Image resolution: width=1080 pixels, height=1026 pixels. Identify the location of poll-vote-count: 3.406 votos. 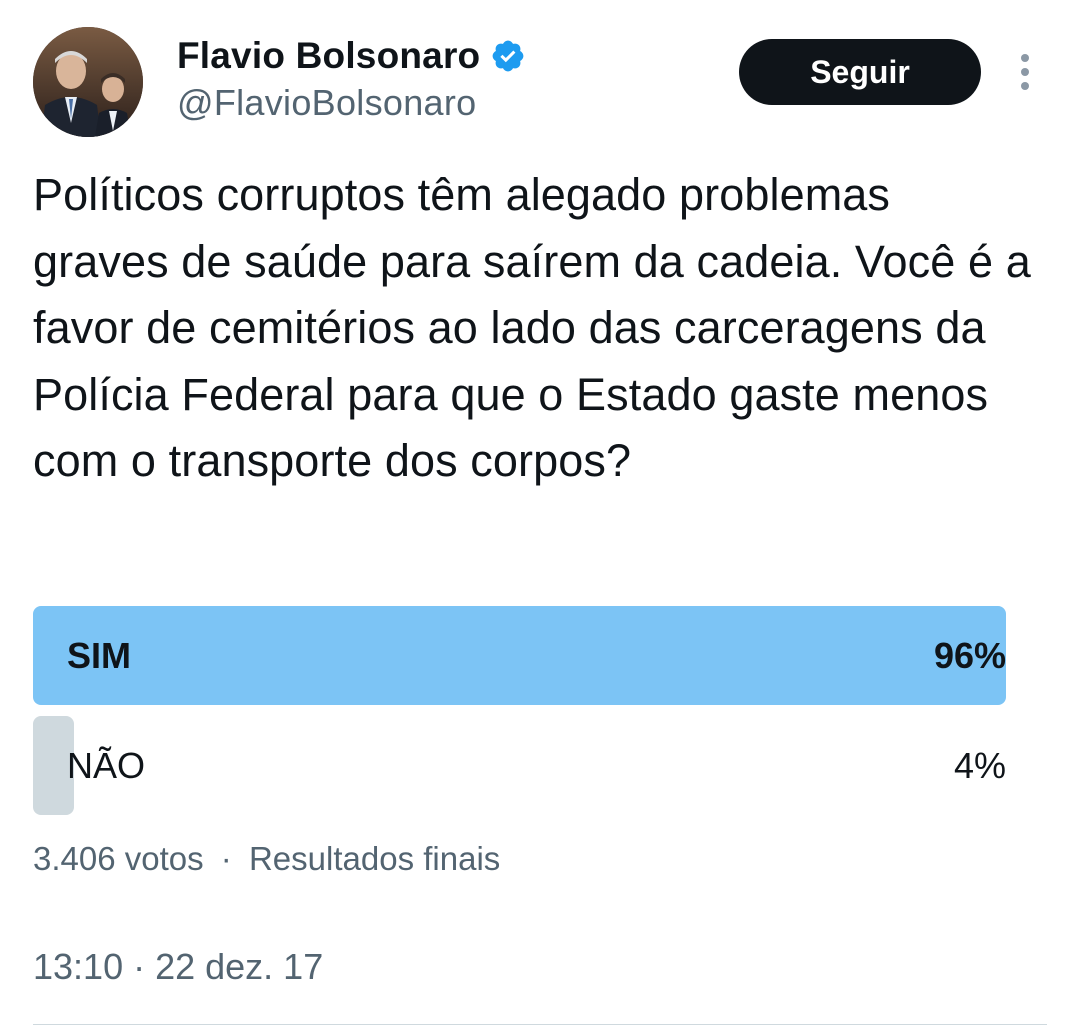
(118, 858).